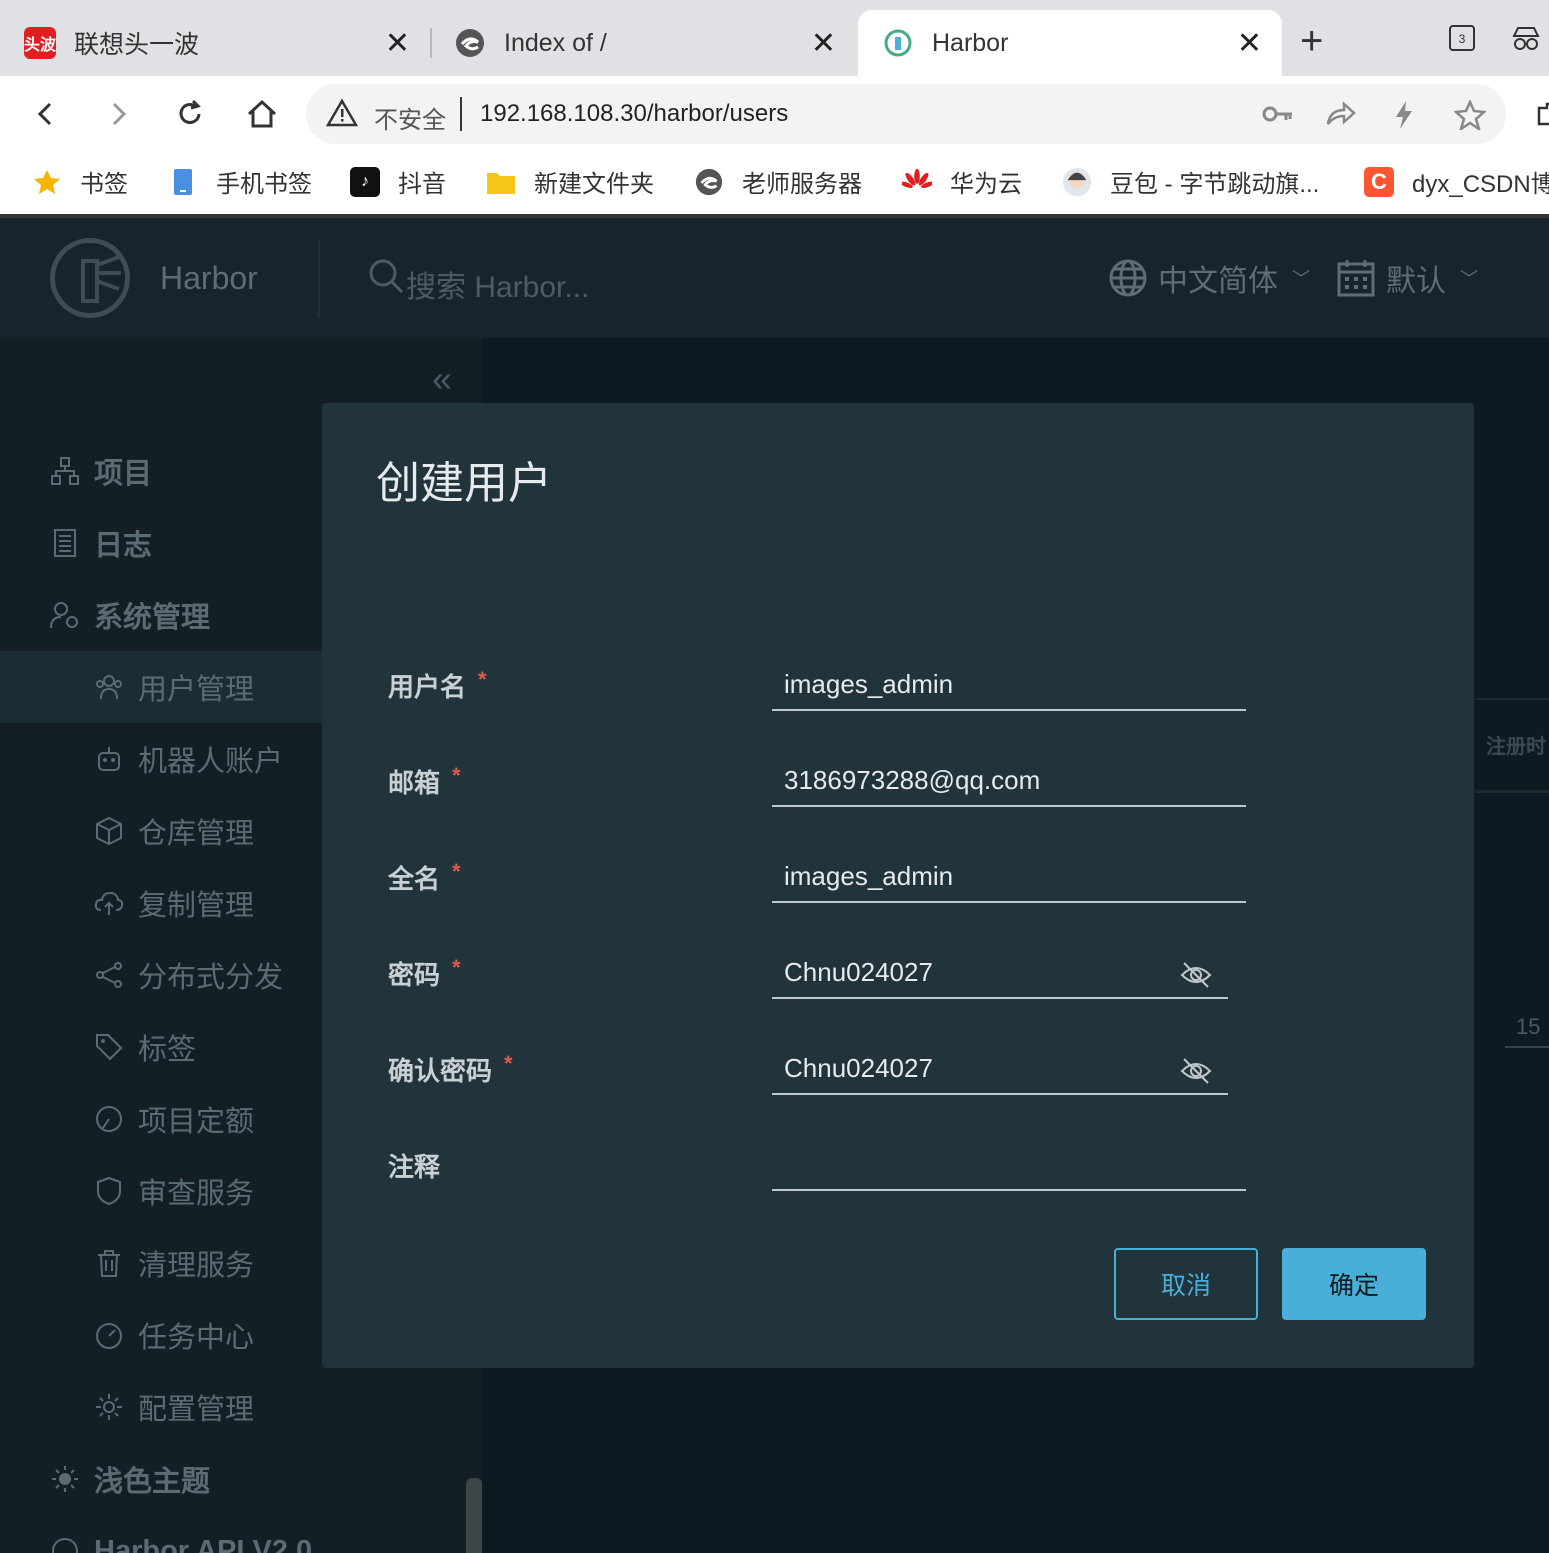 The image size is (1549, 1553). What do you see at coordinates (196, 1266) in the screenshot?
I see `nav-label: 清理服务` at bounding box center [196, 1266].